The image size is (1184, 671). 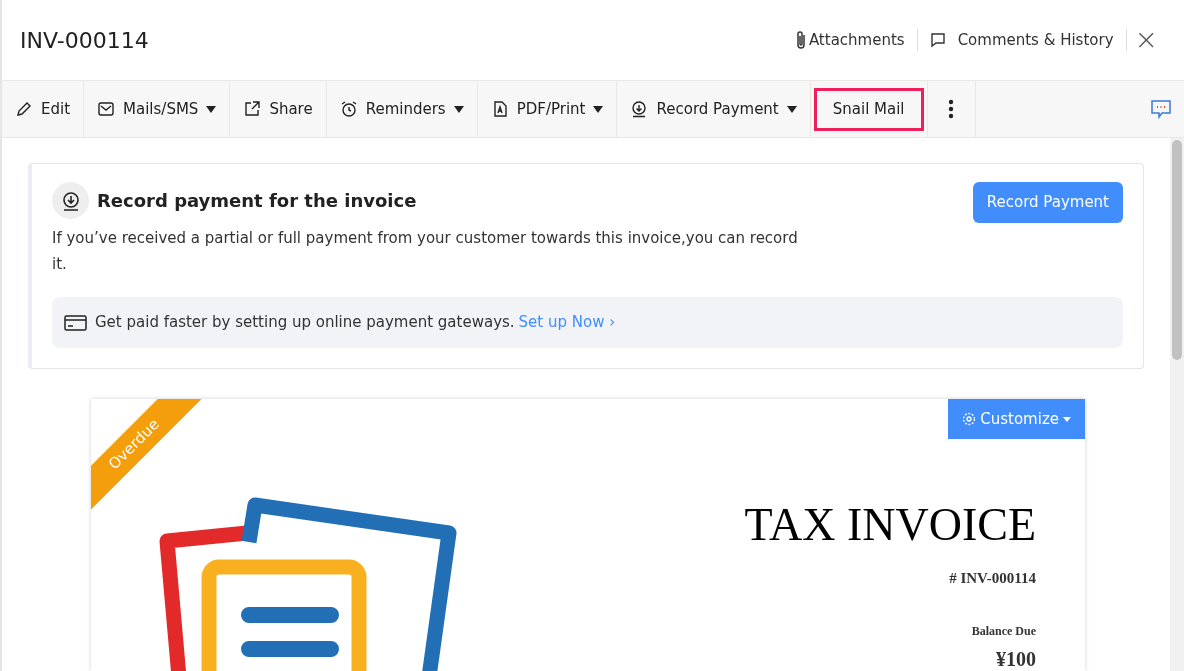 I want to click on alarm-clock-icon, so click(x=348, y=109).